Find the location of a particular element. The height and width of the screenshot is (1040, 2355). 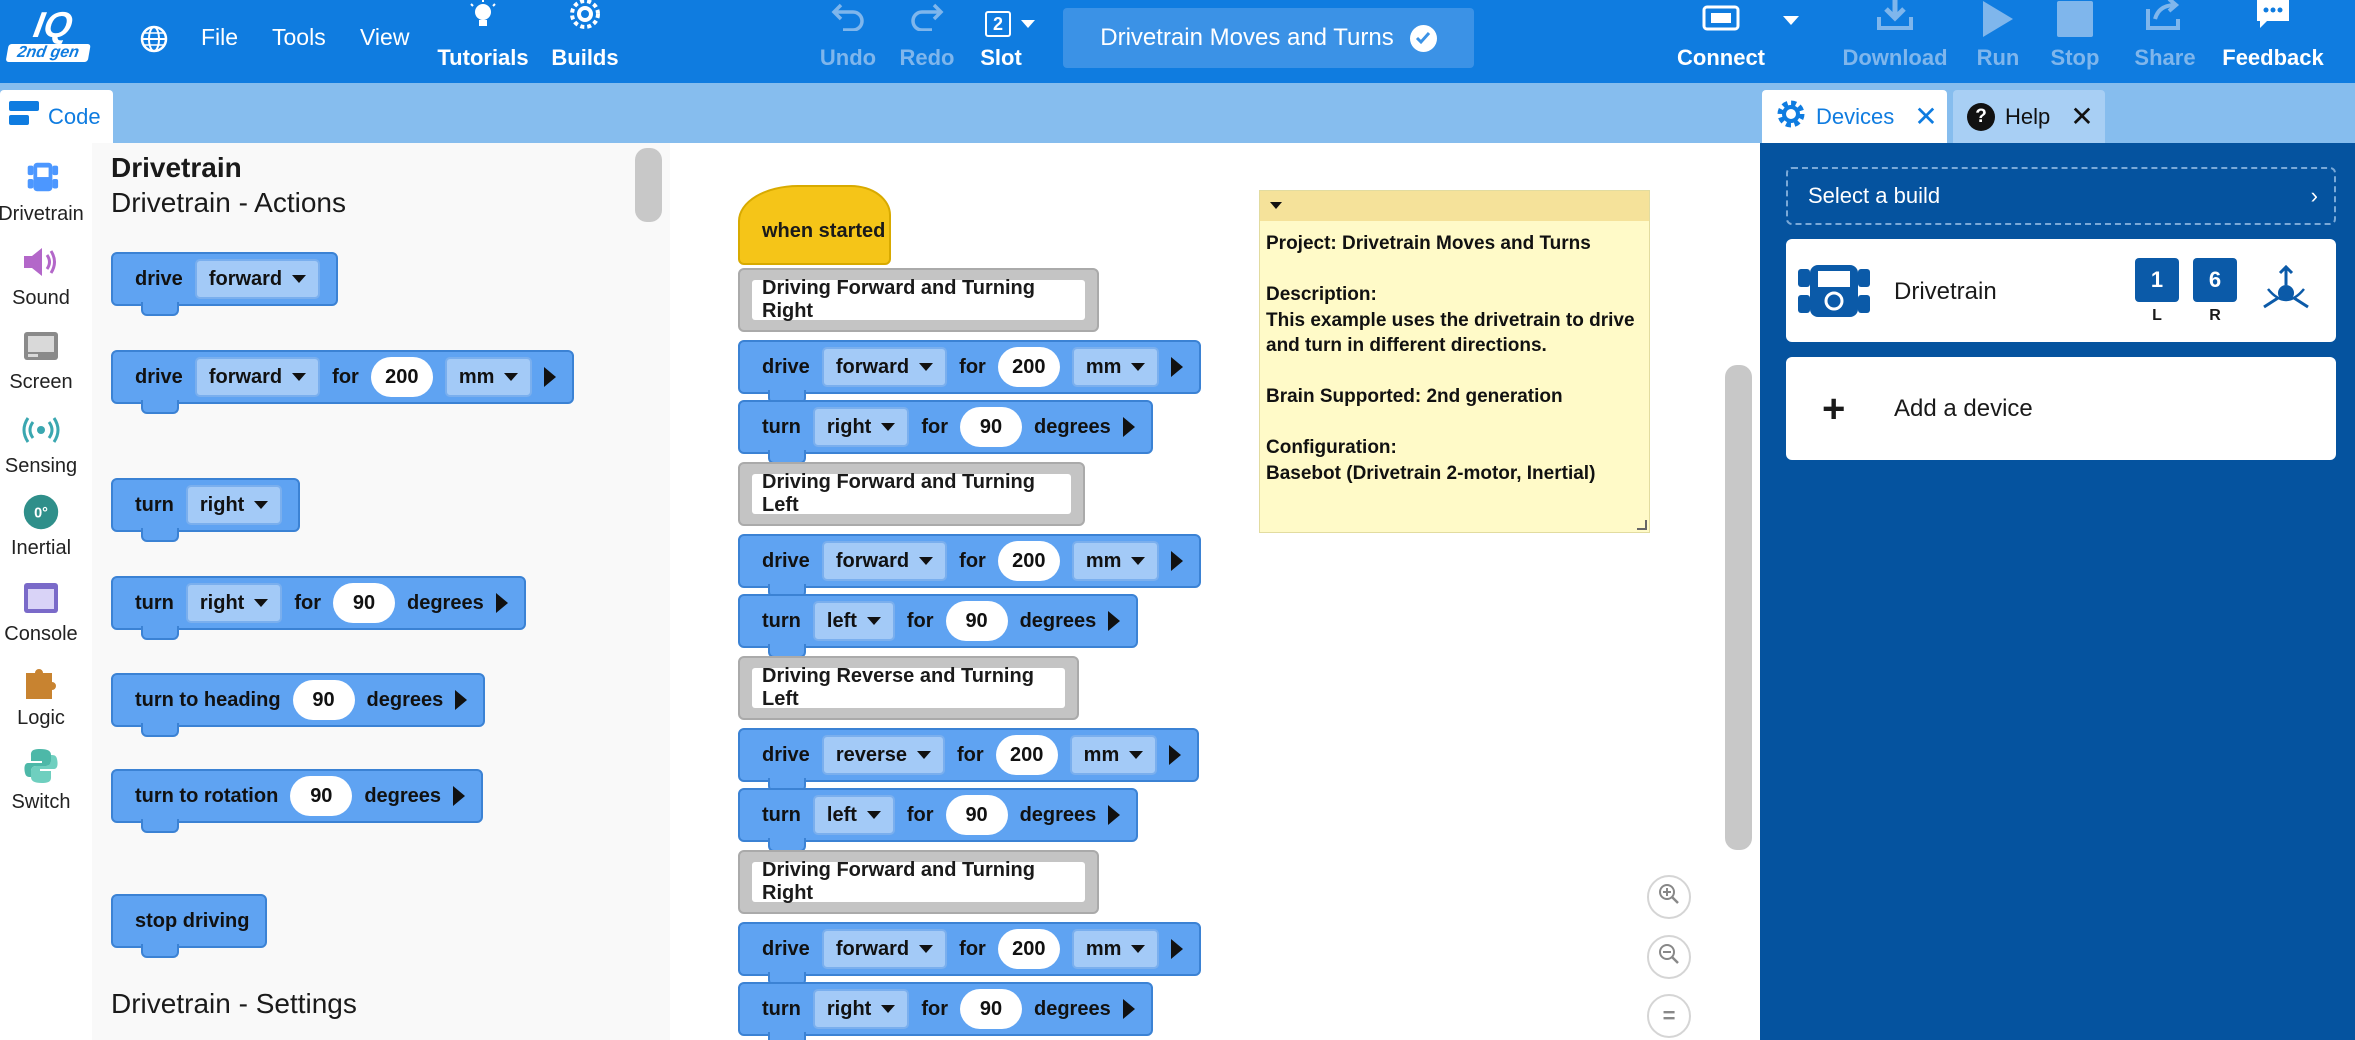

comment-text: Driving Forward and Turning Left is located at coordinates (911, 493).